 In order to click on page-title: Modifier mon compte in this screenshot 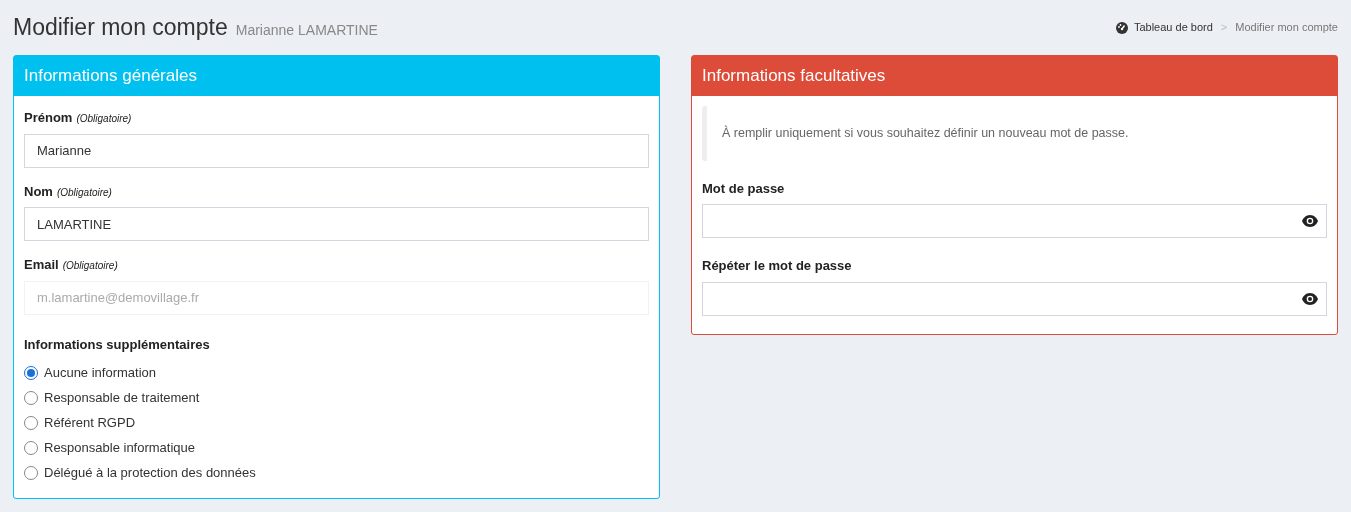, I will do `click(120, 28)`.